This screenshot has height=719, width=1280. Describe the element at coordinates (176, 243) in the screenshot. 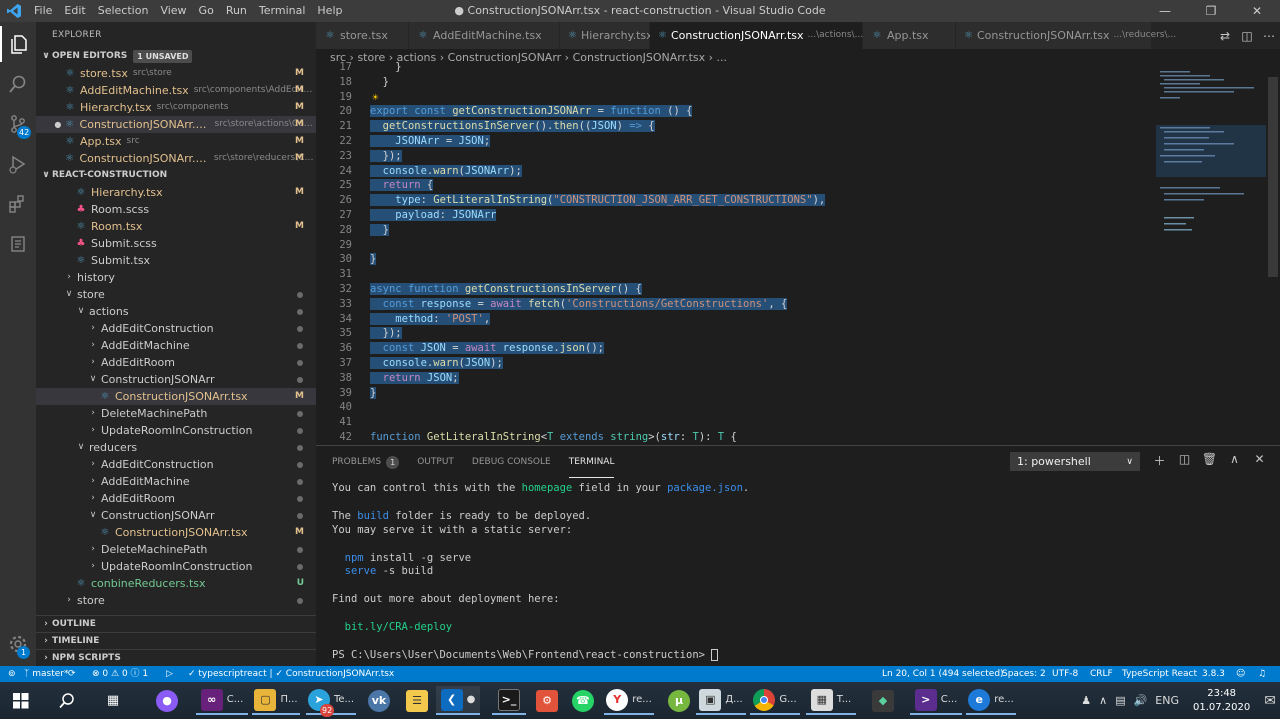

I see `file-item: ♣ Submit.scss` at that location.